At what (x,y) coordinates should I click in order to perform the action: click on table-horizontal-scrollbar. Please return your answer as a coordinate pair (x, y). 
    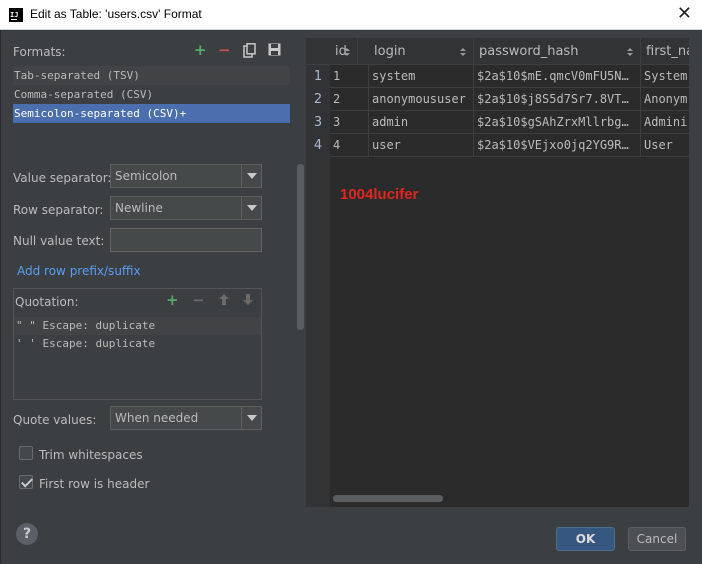
    Looking at the image, I should click on (388, 498).